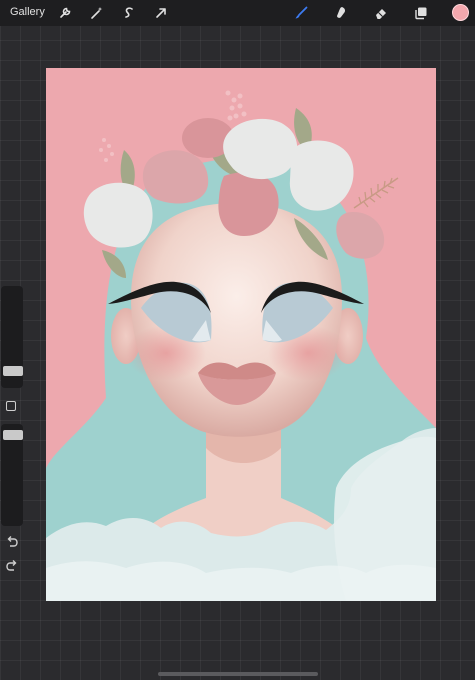  Describe the element at coordinates (97, 13) in the screenshot. I see `magic-wand-icon` at that location.